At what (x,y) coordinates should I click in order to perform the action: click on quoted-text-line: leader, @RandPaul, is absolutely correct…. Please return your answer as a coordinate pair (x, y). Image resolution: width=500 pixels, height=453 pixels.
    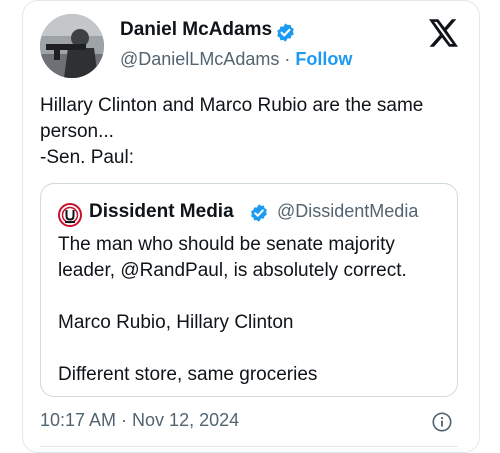
    Looking at the image, I should click on (232, 270).